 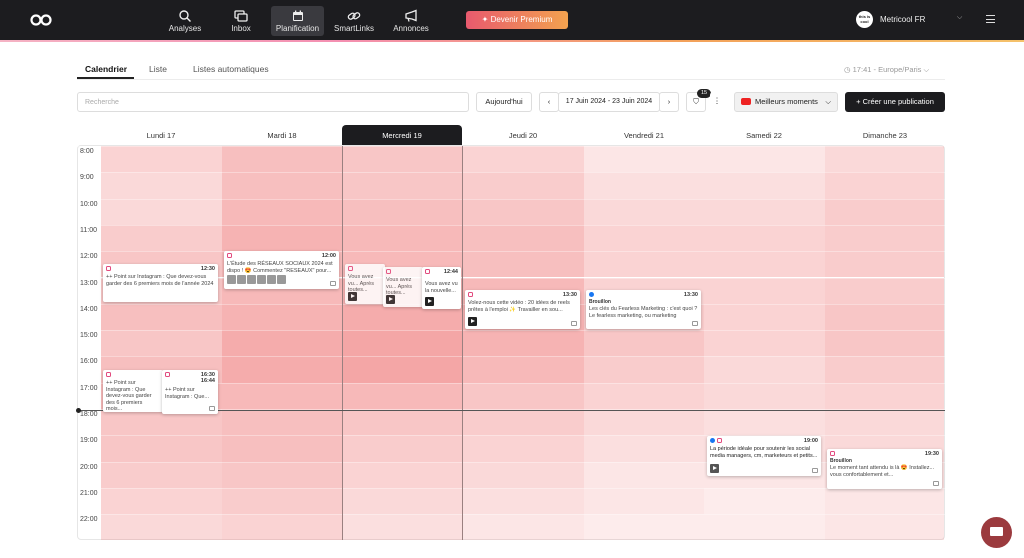 I want to click on metricool-logo-icon, so click(x=41, y=20).